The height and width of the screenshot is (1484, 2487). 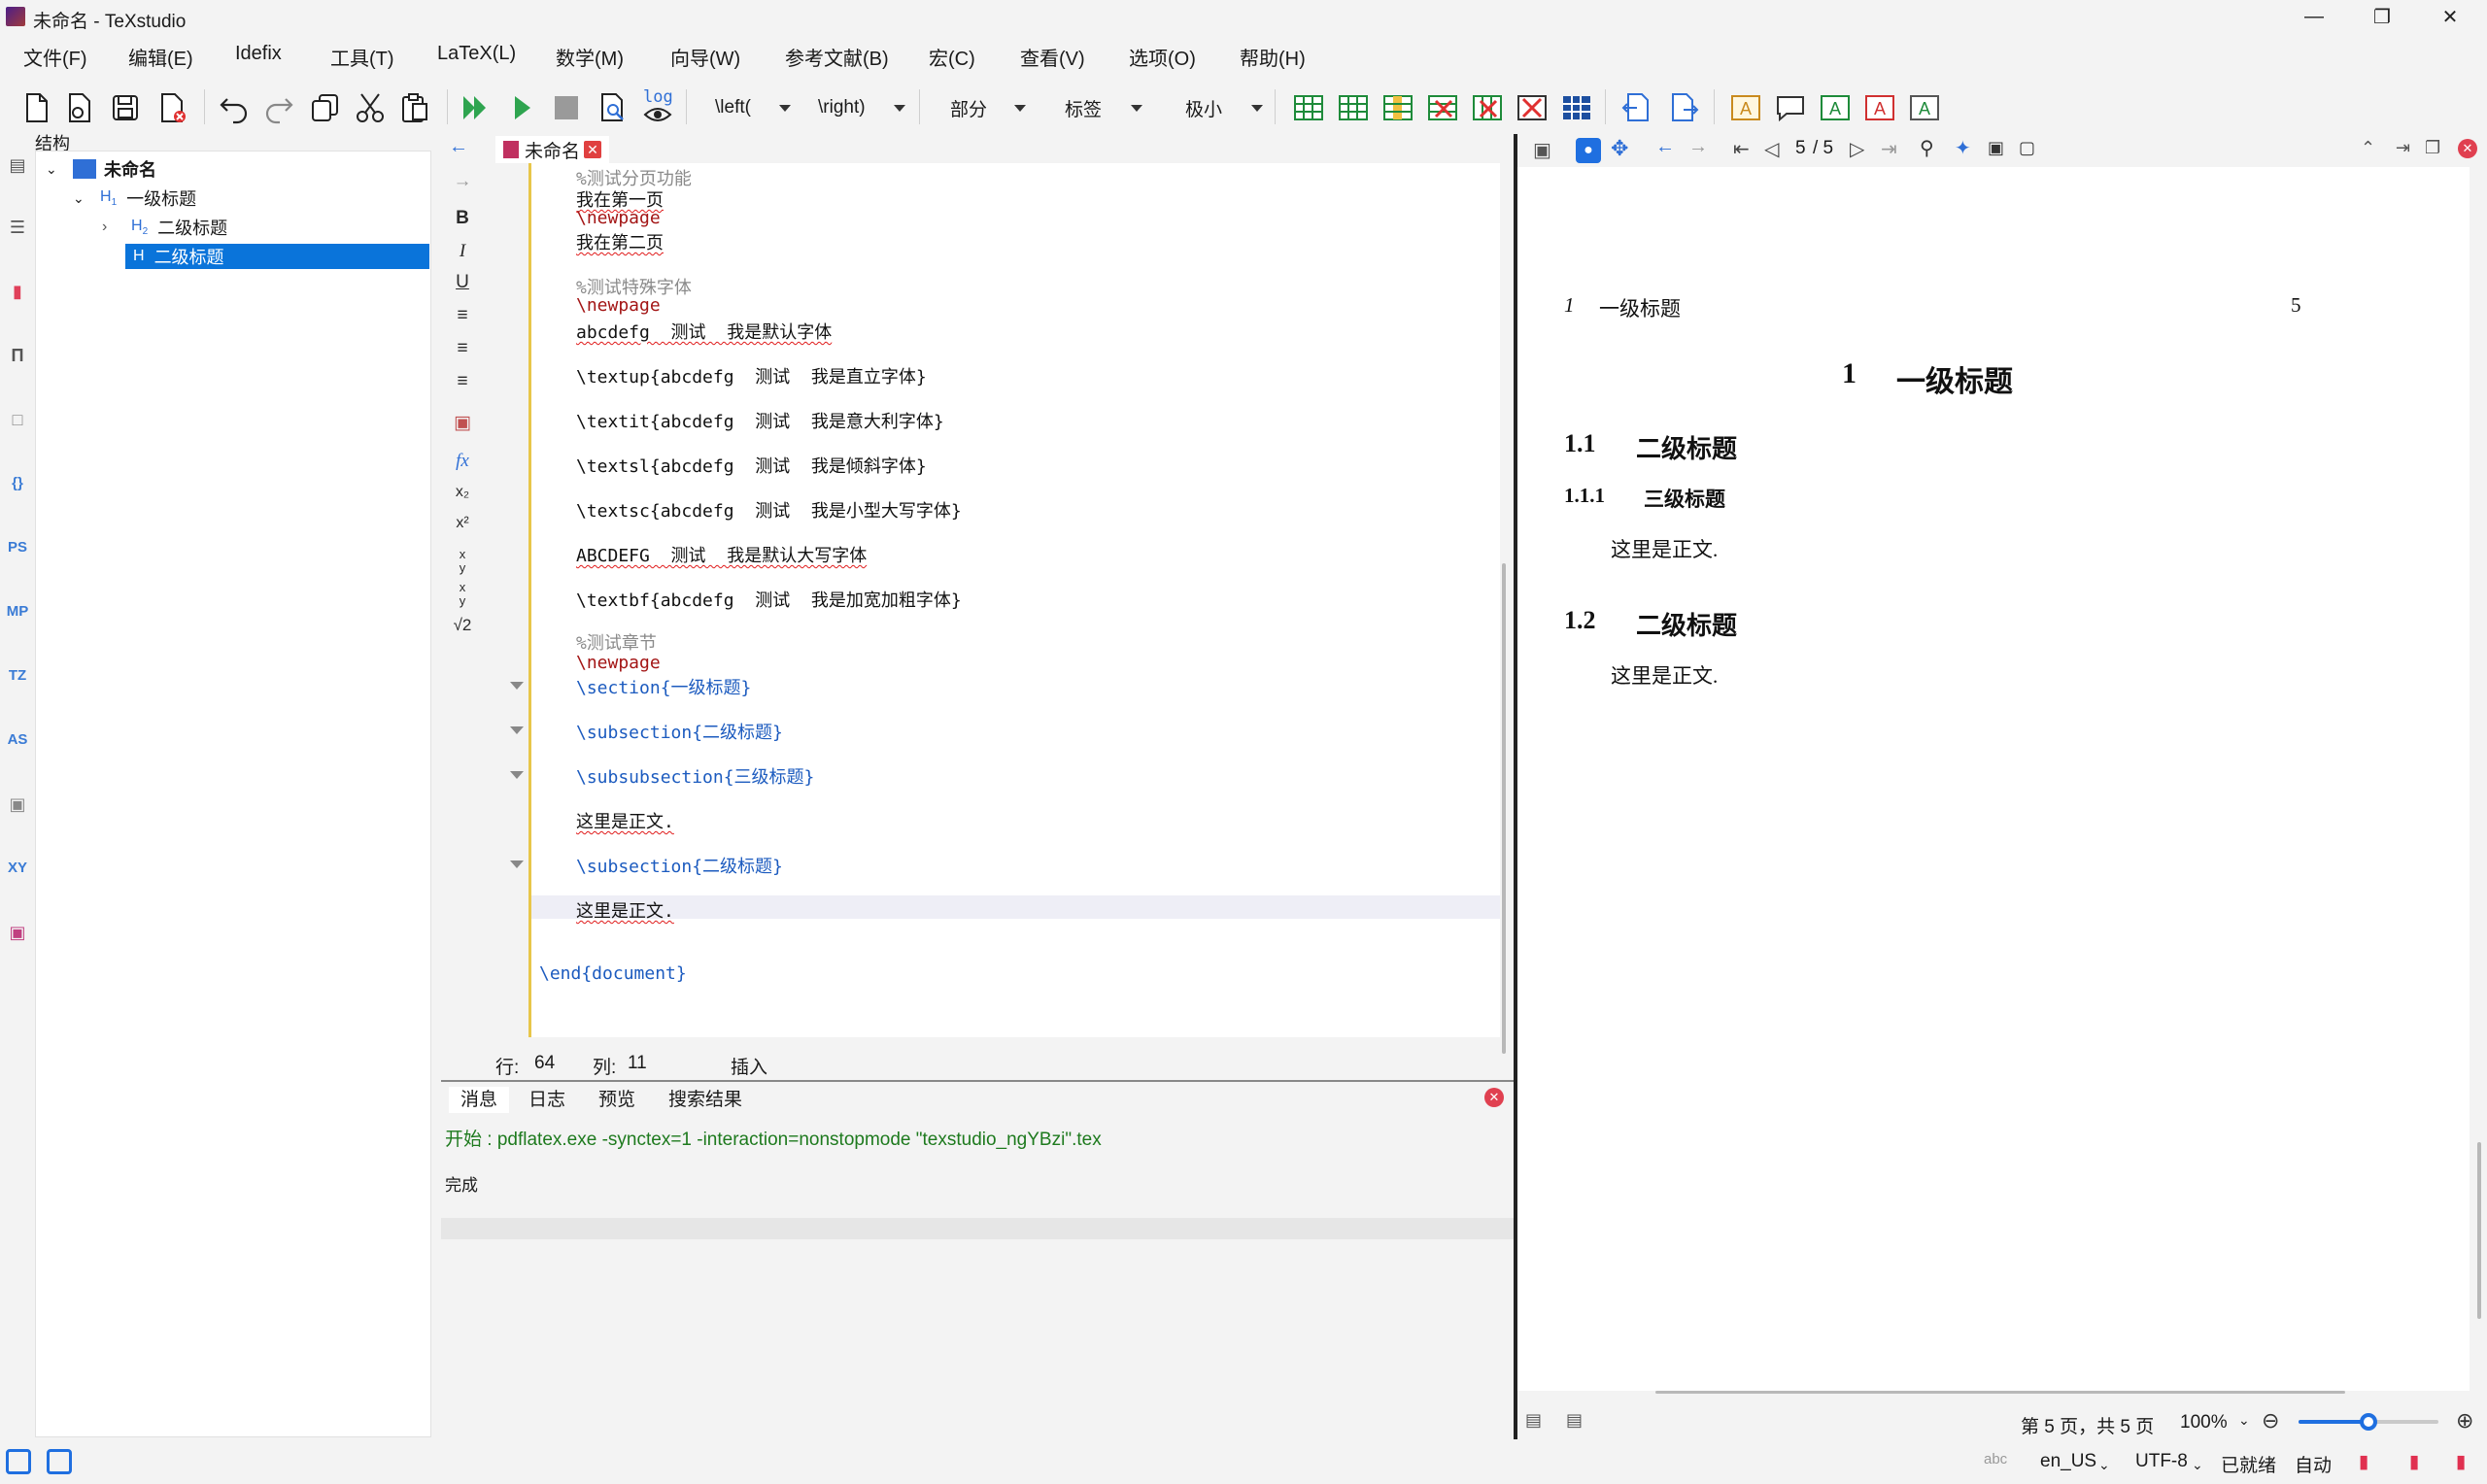 I want to click on zoom-out-icon: ⊖, so click(x=2270, y=1420).